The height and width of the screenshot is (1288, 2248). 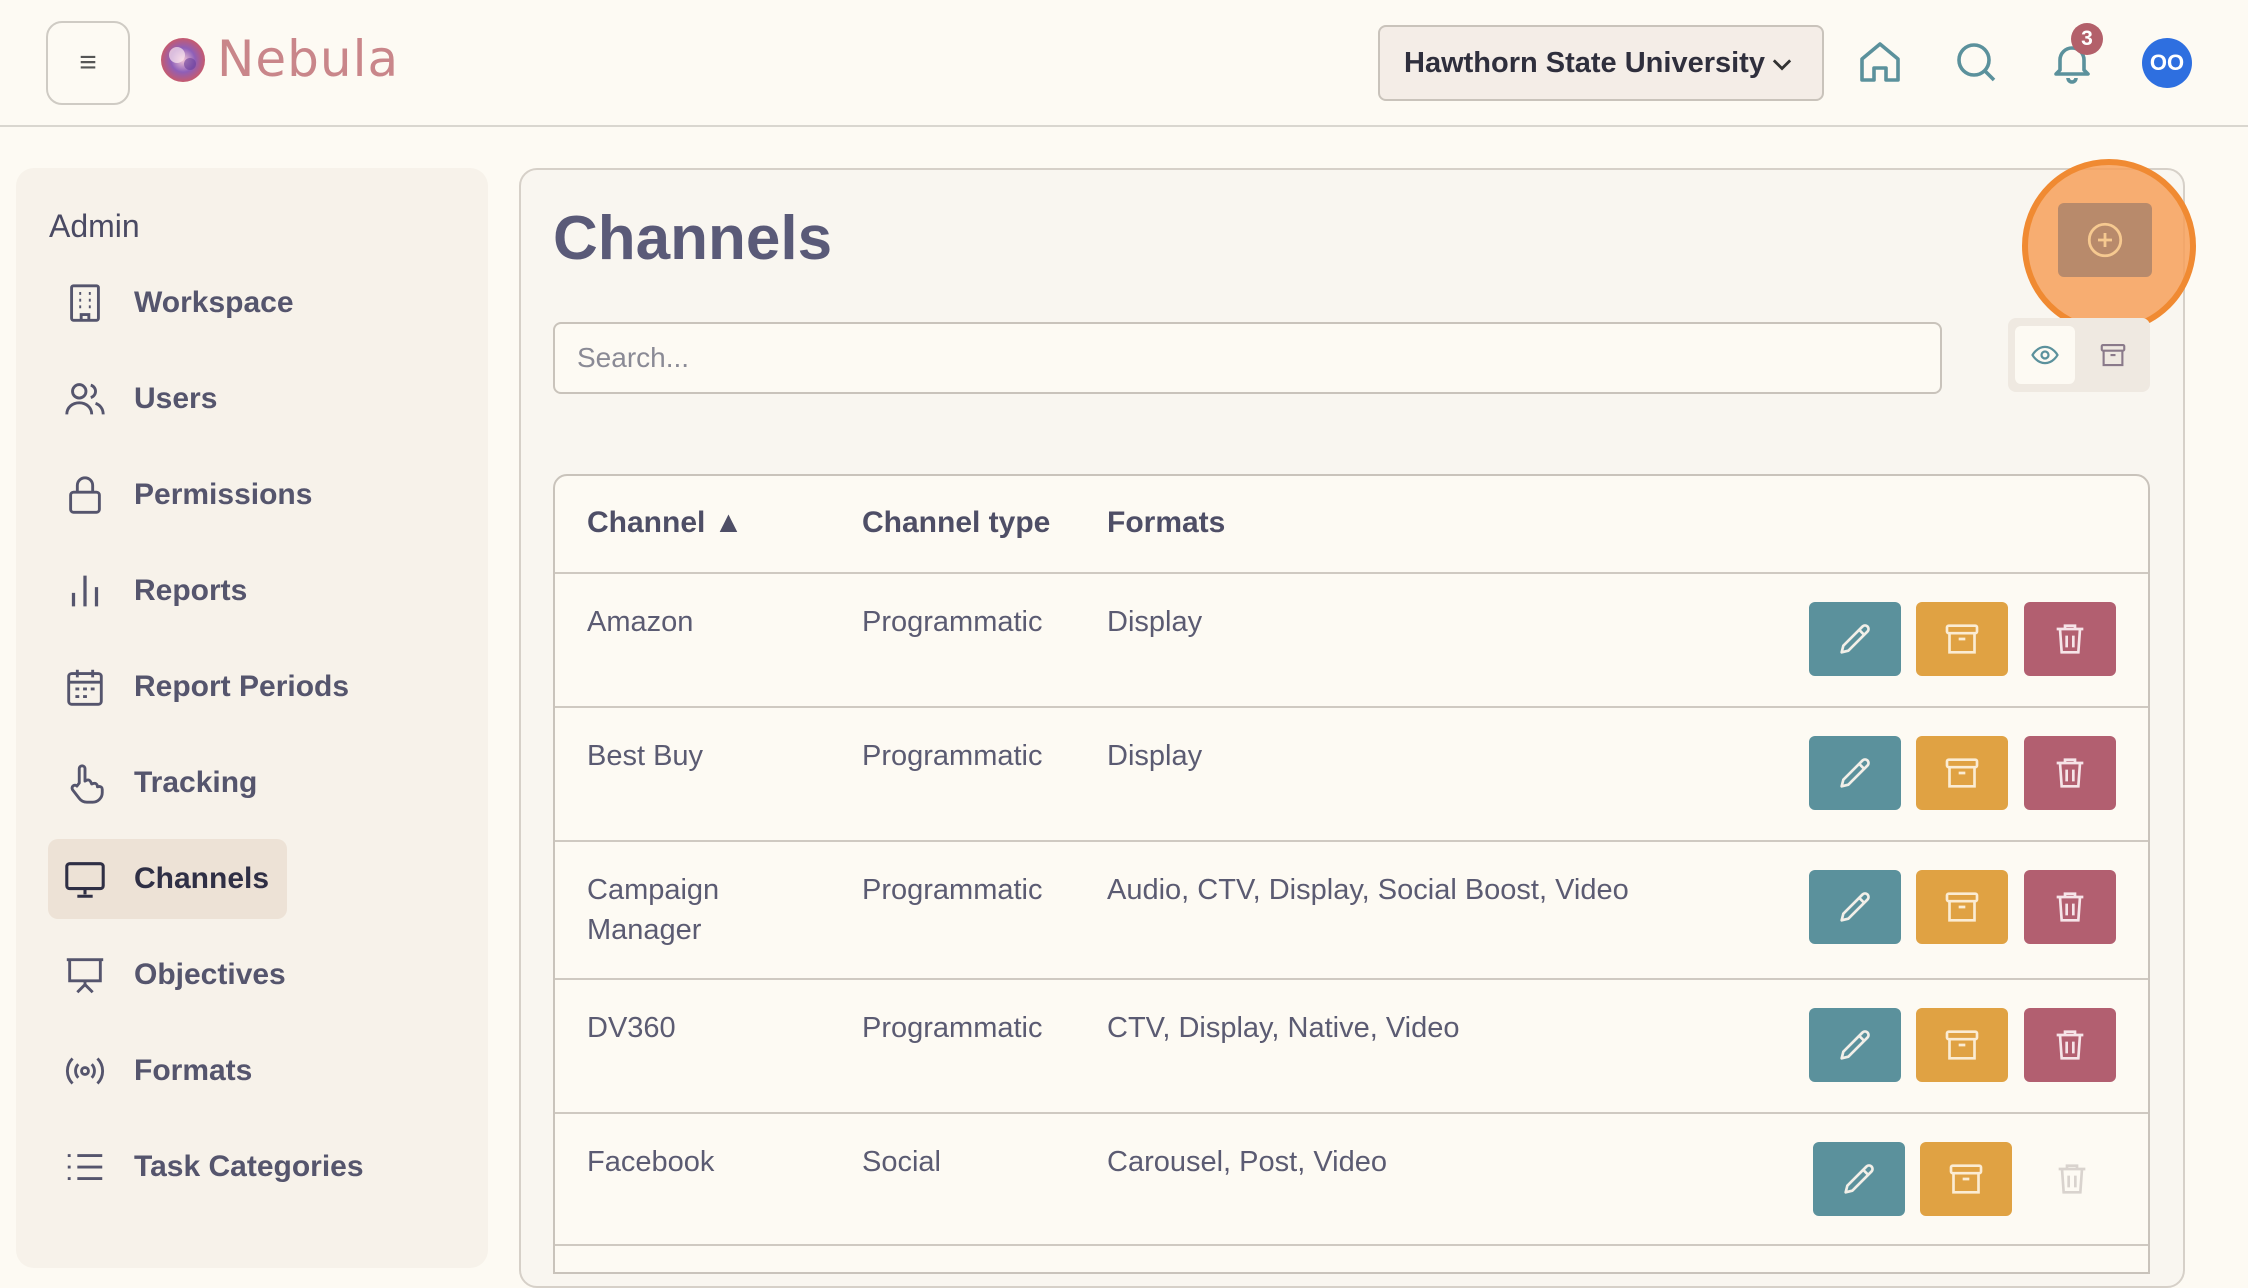 What do you see at coordinates (94, 226) in the screenshot?
I see `sidebar-heading: Admin` at bounding box center [94, 226].